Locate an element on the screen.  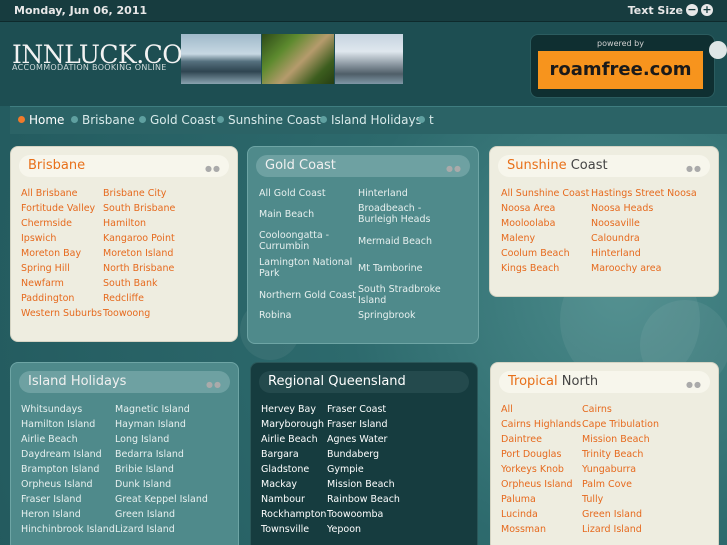
link-noosa-area: Noosa Area is located at coordinates (528, 208).